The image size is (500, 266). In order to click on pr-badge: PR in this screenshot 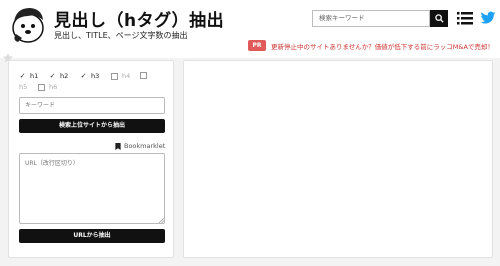, I will do `click(257, 45)`.